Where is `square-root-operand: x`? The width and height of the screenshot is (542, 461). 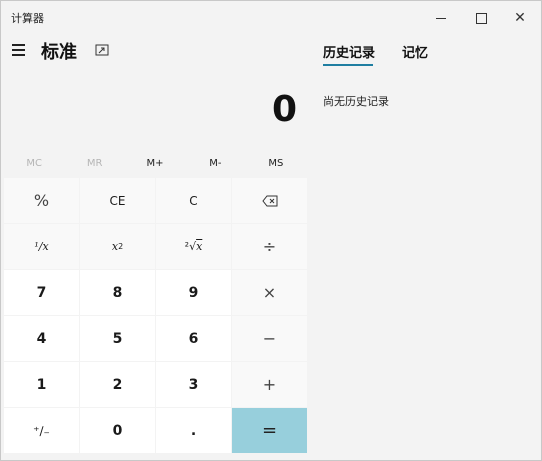
square-root-operand: x is located at coordinates (199, 246).